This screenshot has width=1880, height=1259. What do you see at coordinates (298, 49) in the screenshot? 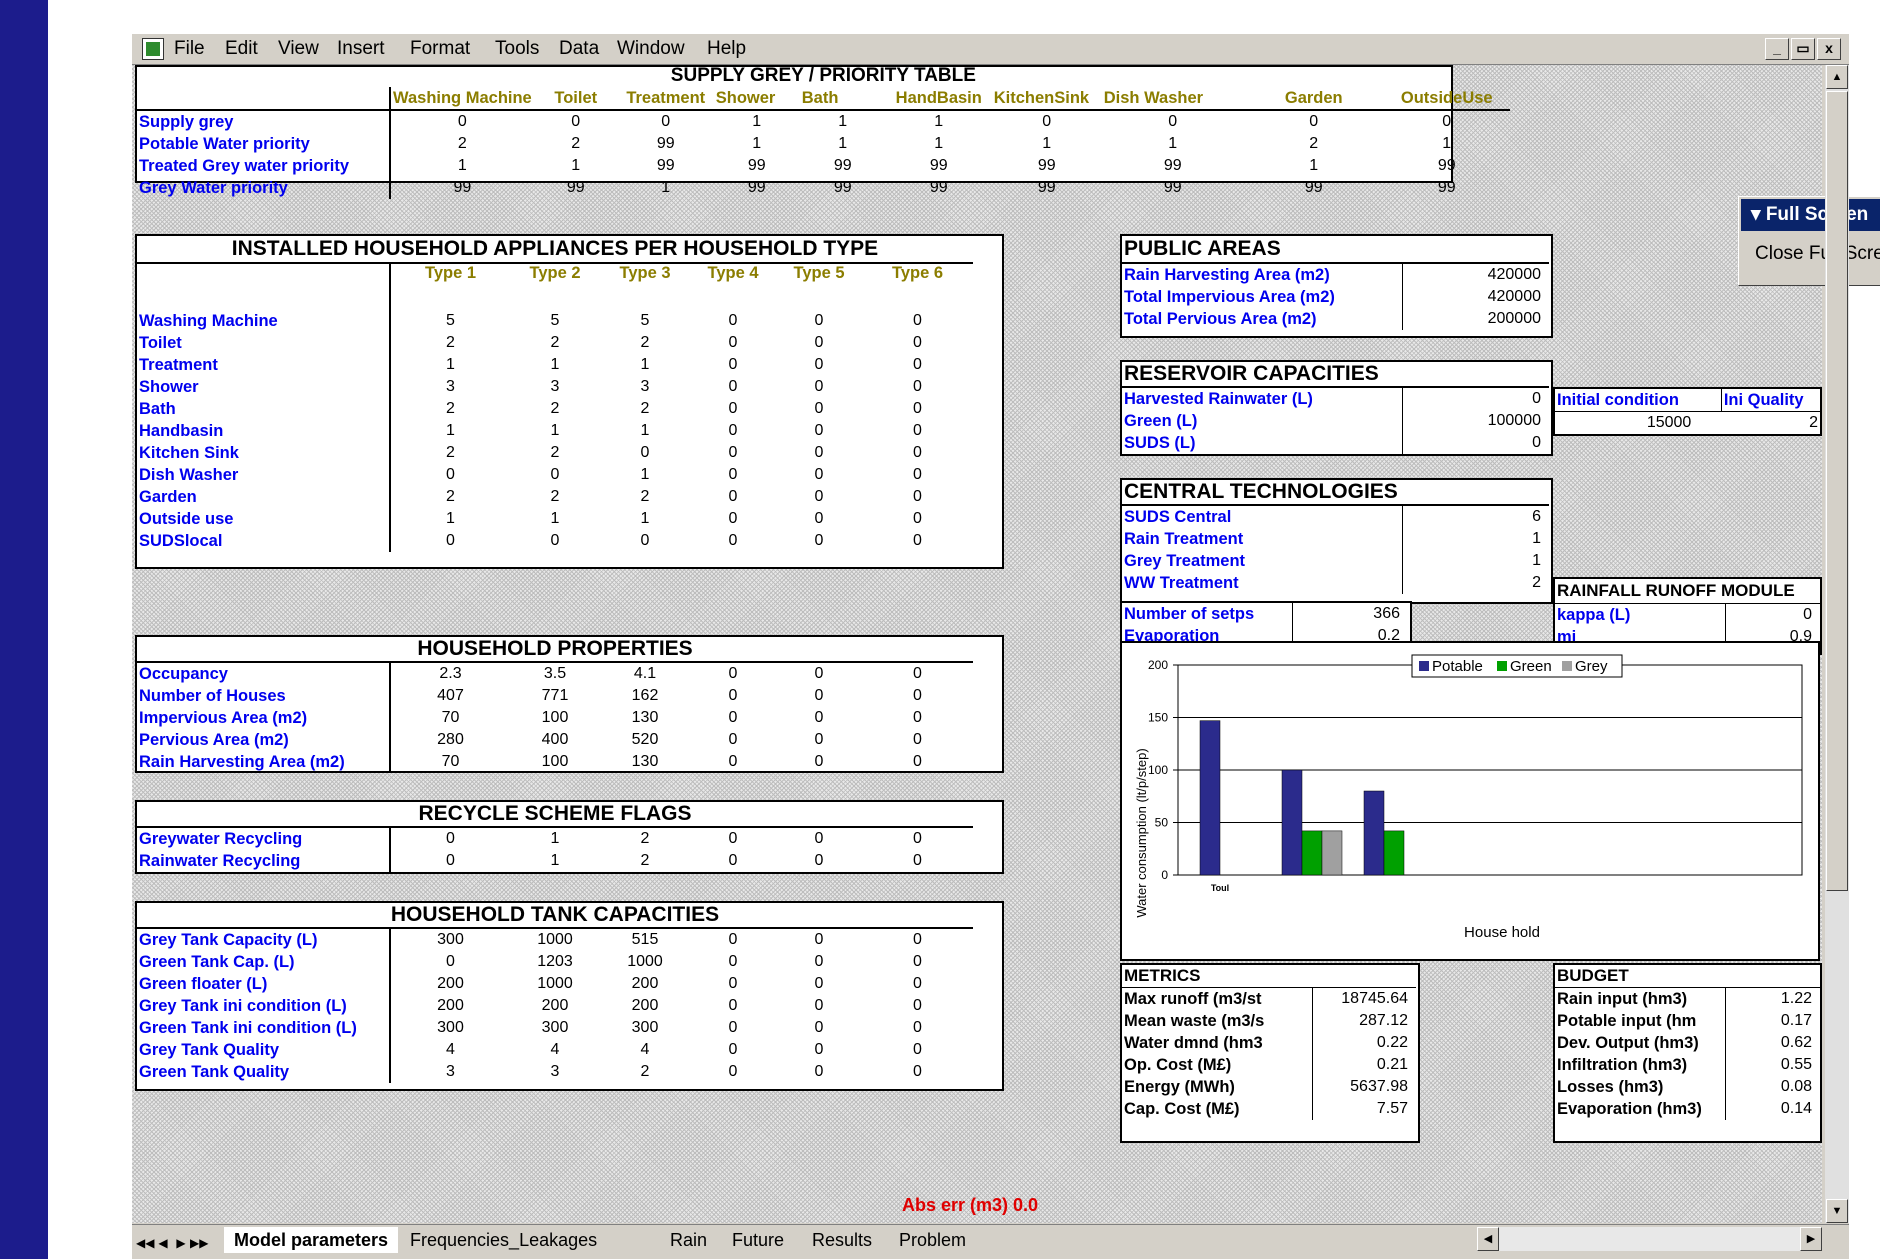
I see `menu-view: View` at bounding box center [298, 49].